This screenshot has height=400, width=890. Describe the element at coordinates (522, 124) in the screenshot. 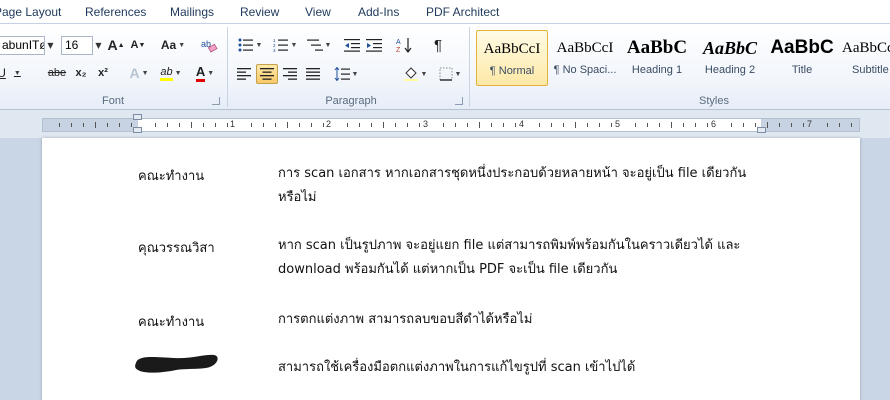

I see `ruler-number: 4` at that location.